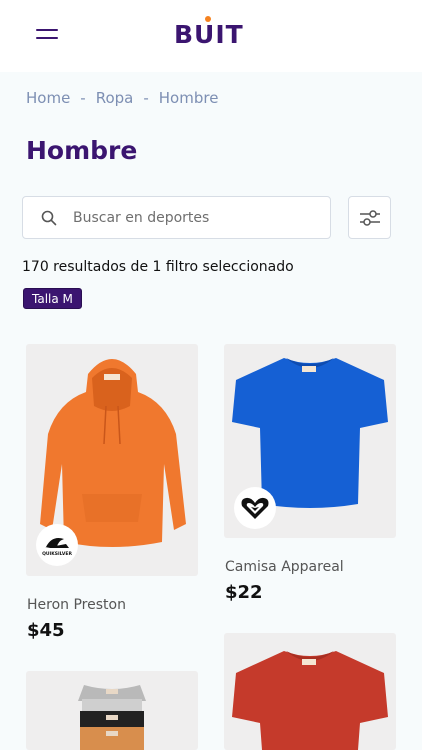  Describe the element at coordinates (115, 98) in the screenshot. I see `breadcrumb-ropa: Ropa` at that location.